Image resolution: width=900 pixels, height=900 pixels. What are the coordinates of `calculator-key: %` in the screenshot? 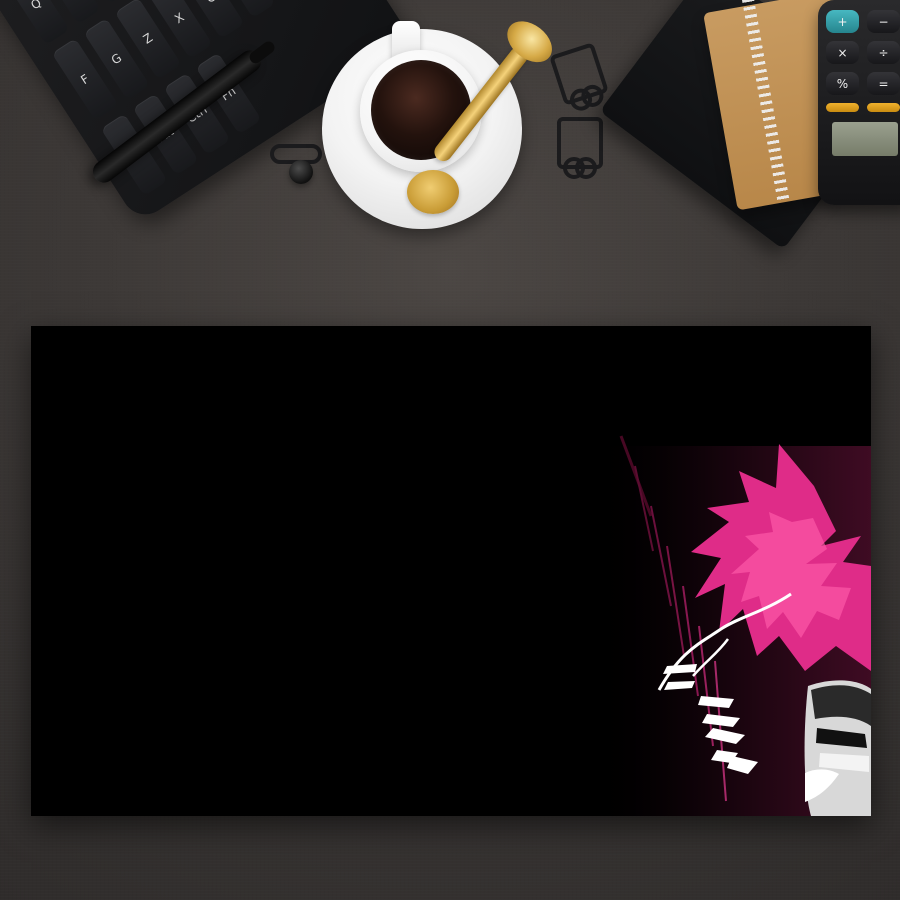 It's located at (842, 83).